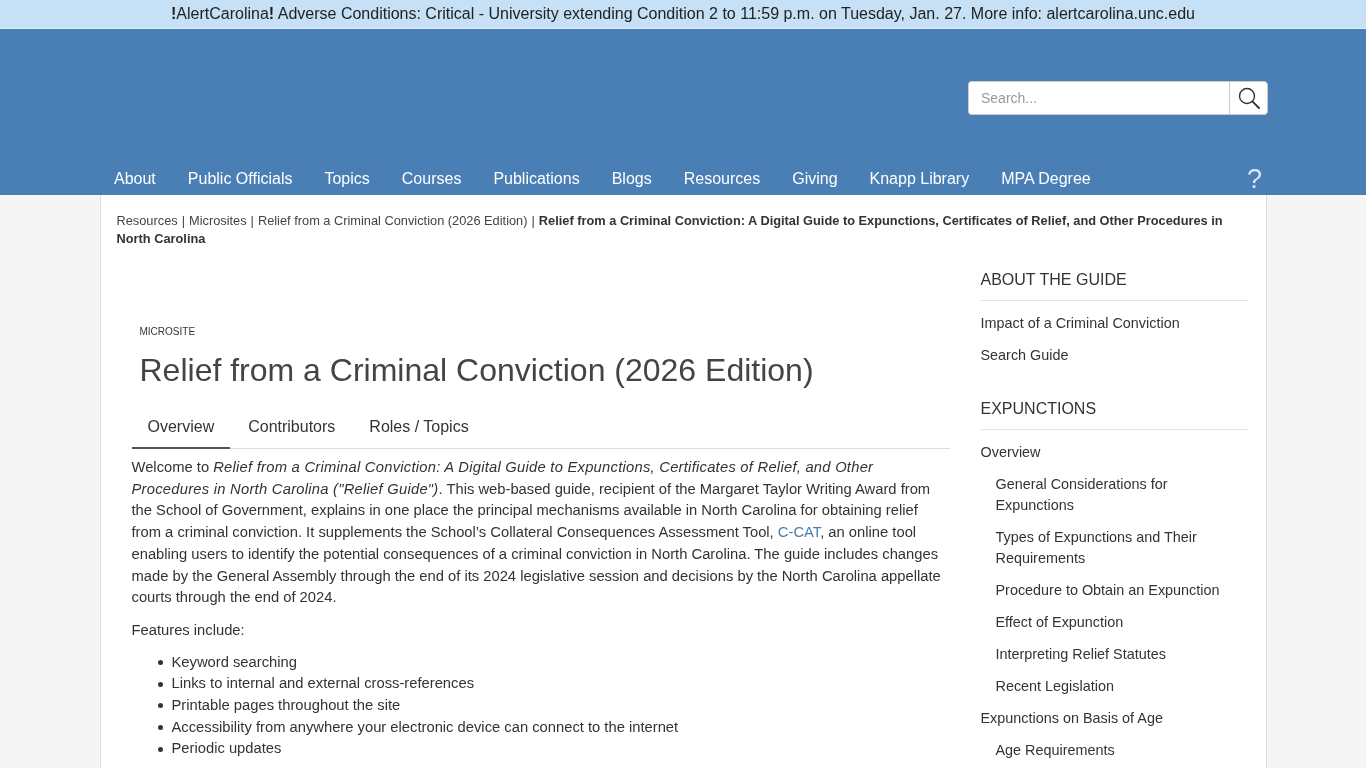  What do you see at coordinates (1071, 718) in the screenshot?
I see `sidebar-link: Expunctions on Basis of Age` at bounding box center [1071, 718].